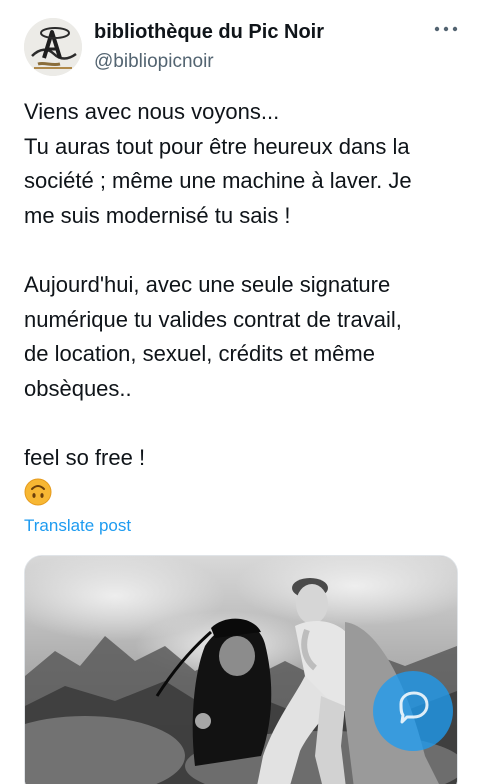  What do you see at coordinates (85, 457) in the screenshot?
I see `post-text-line: feel so free !` at bounding box center [85, 457].